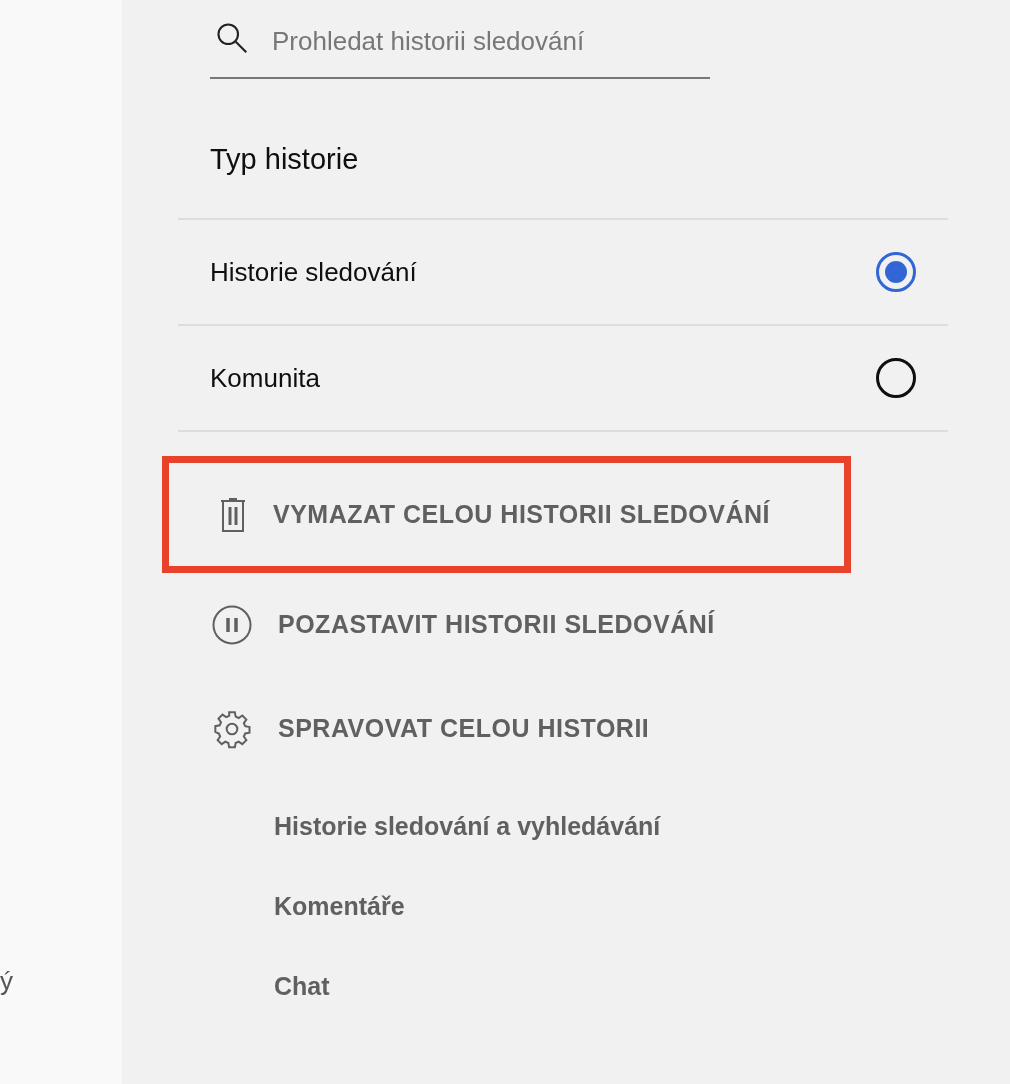 The image size is (1010, 1084). Describe the element at coordinates (232, 729) in the screenshot. I see `settings-icon` at that location.